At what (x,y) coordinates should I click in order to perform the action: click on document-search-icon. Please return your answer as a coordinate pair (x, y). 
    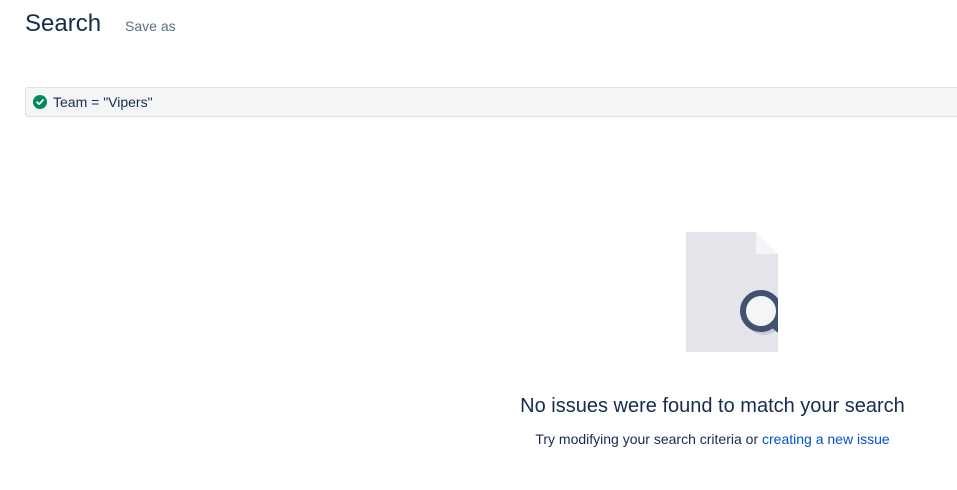
    Looking at the image, I should click on (731, 292).